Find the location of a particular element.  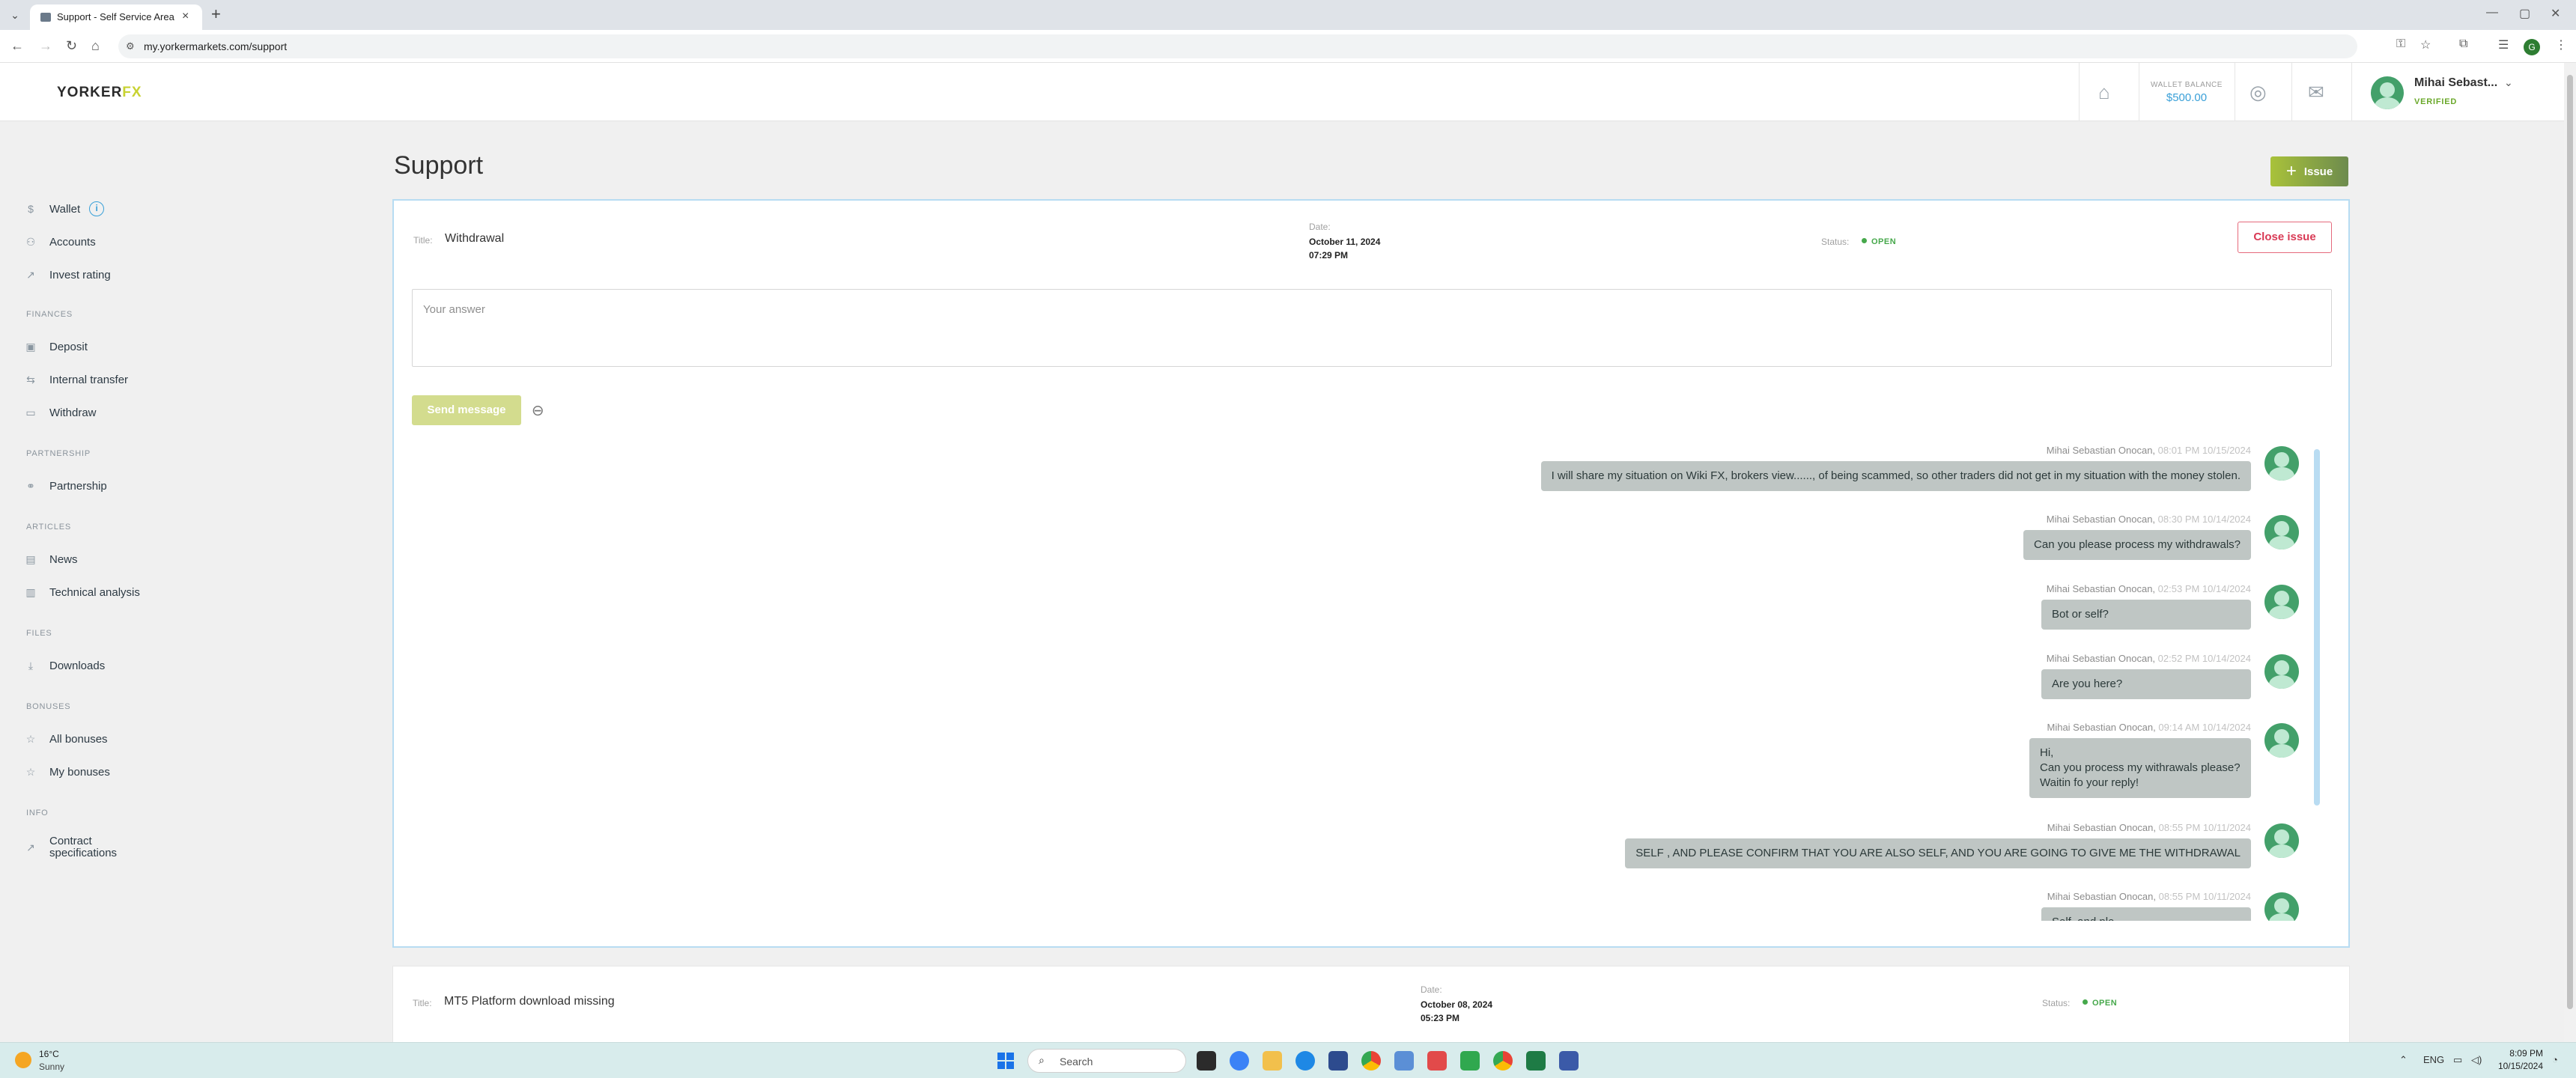

taskbar-search: ⌕ Search is located at coordinates (1106, 1061).